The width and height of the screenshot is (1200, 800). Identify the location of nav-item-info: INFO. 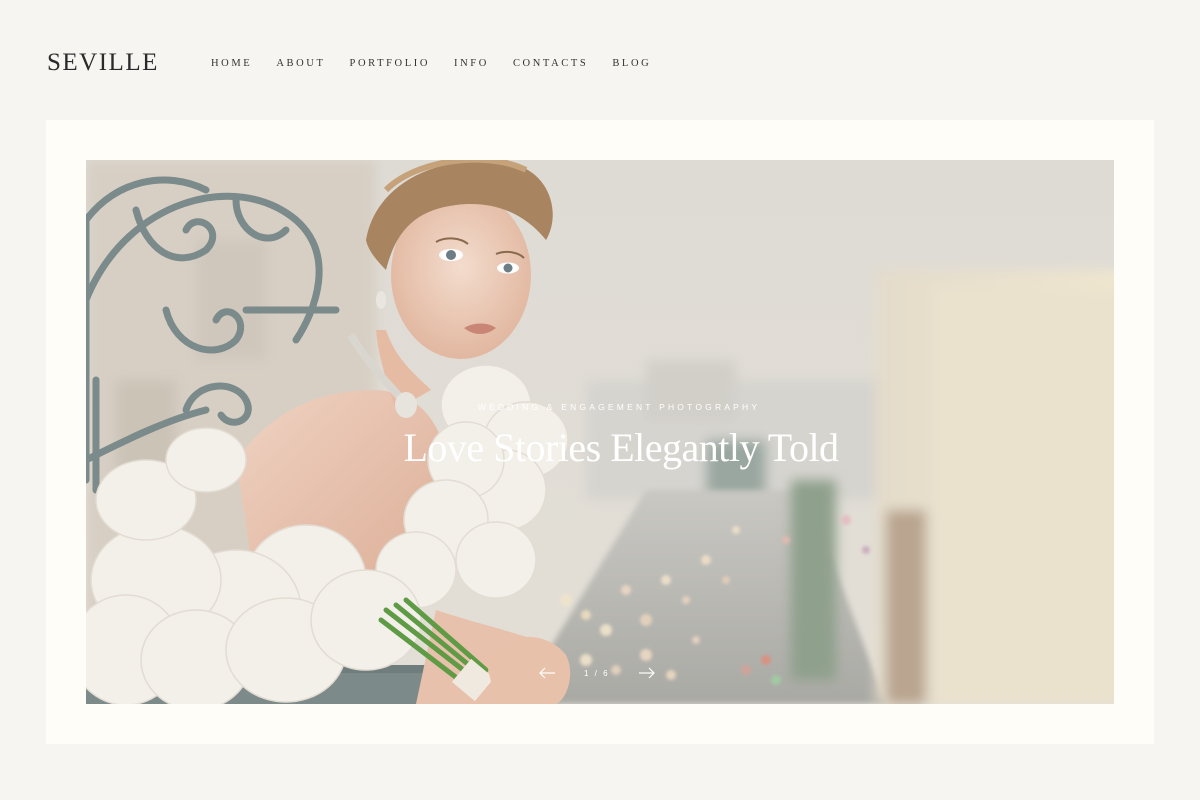
(471, 64).